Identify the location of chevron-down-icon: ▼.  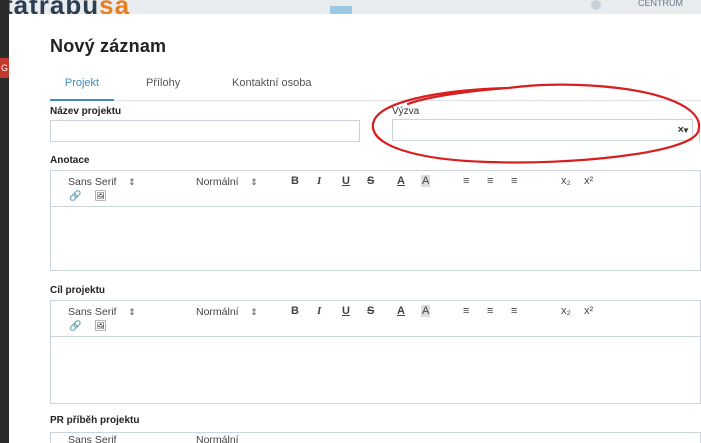
(686, 130).